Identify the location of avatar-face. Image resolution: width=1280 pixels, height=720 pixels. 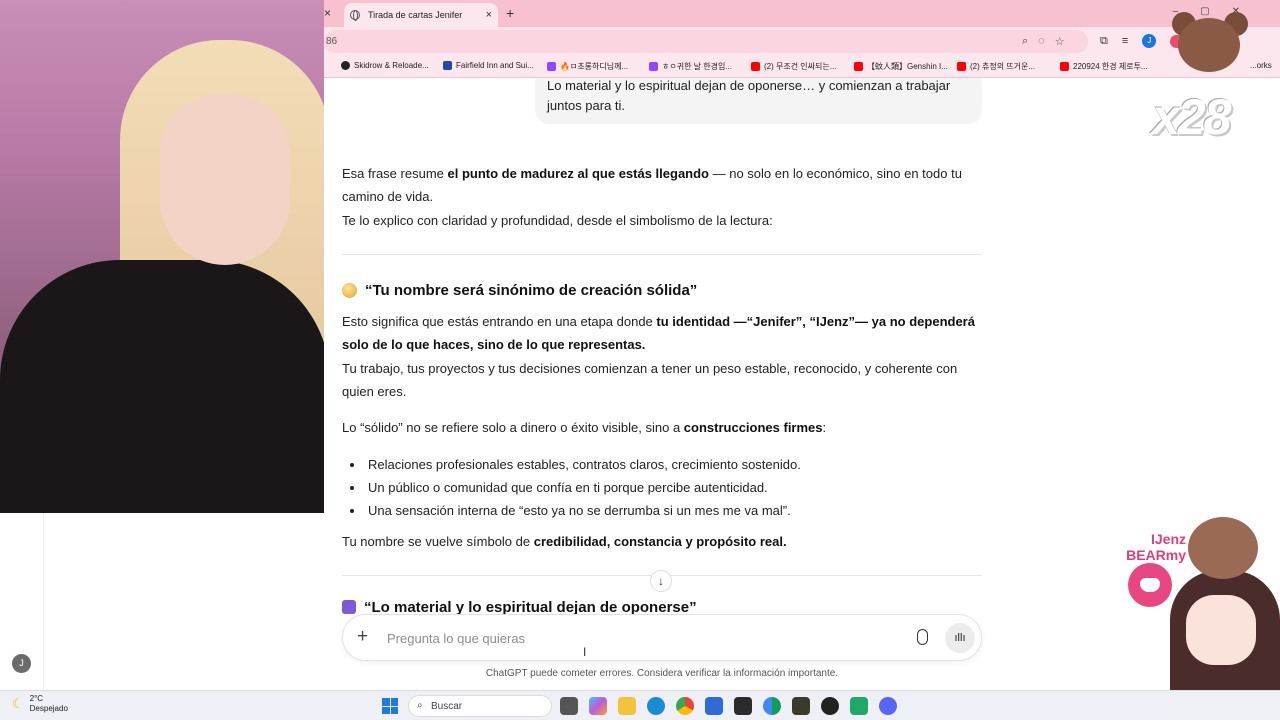
(1221, 630).